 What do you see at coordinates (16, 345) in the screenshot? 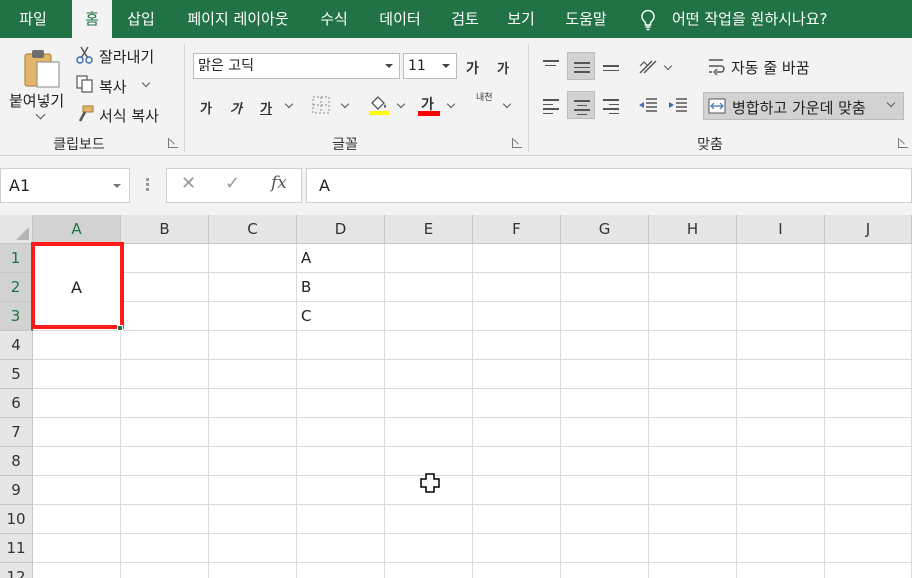
I see `row-header-4: 4` at bounding box center [16, 345].